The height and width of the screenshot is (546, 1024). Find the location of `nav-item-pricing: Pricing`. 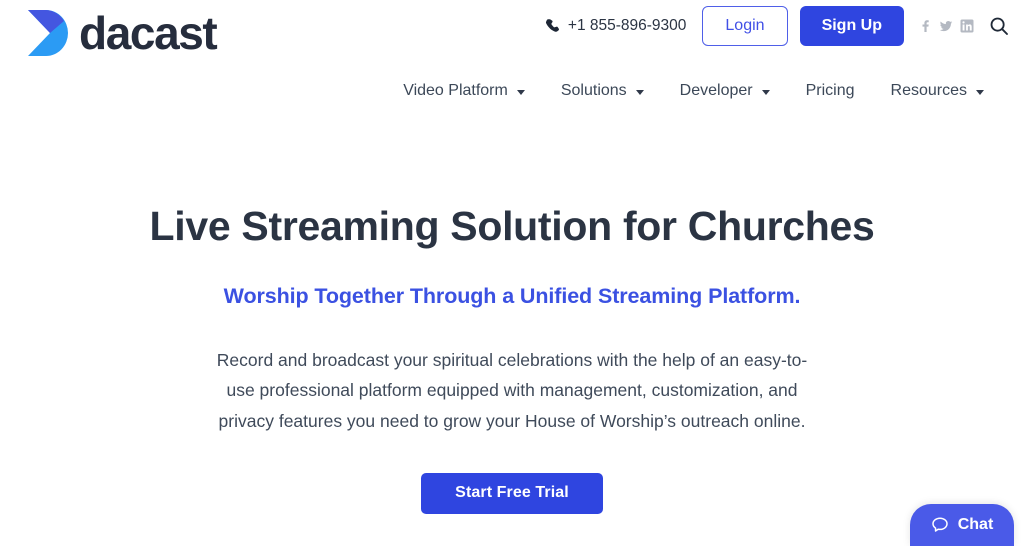

nav-item-pricing: Pricing is located at coordinates (830, 91).